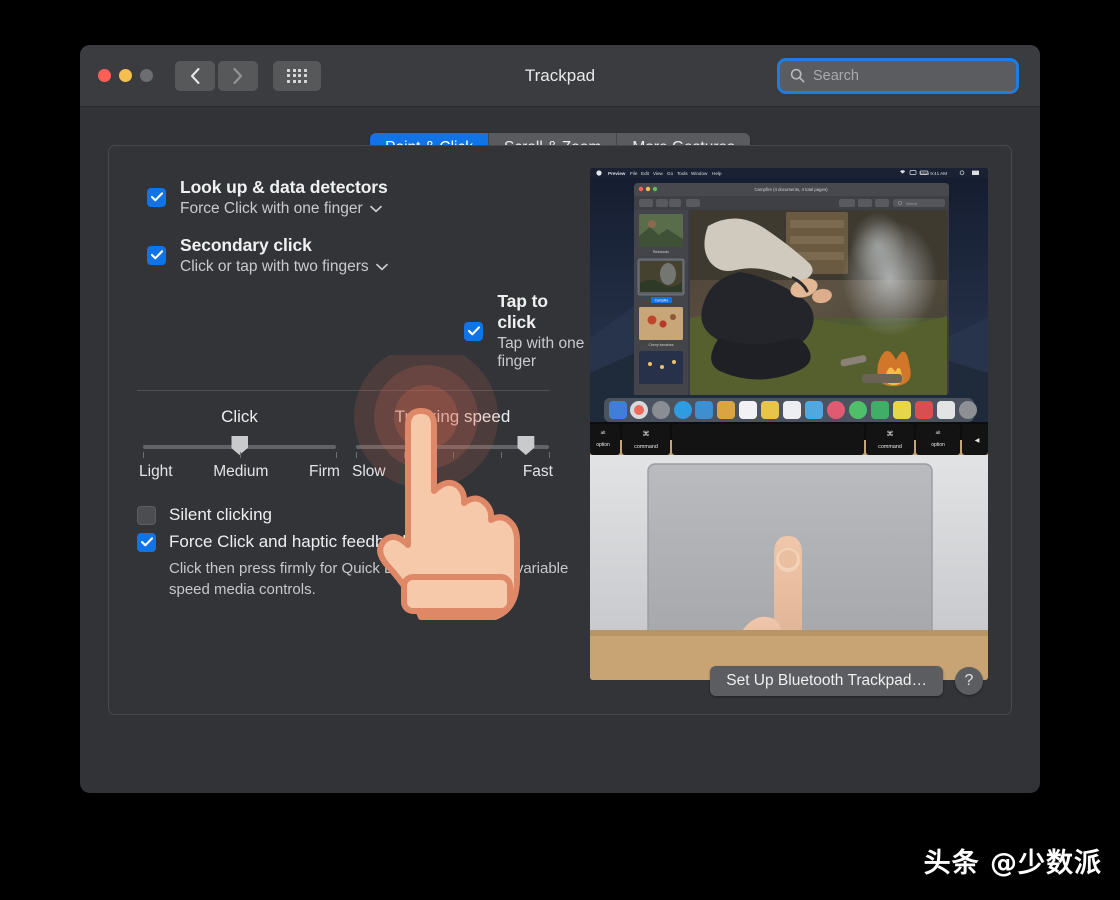 This screenshot has width=1120, height=900. I want to click on slider-label-firm: Firm, so click(324, 471).